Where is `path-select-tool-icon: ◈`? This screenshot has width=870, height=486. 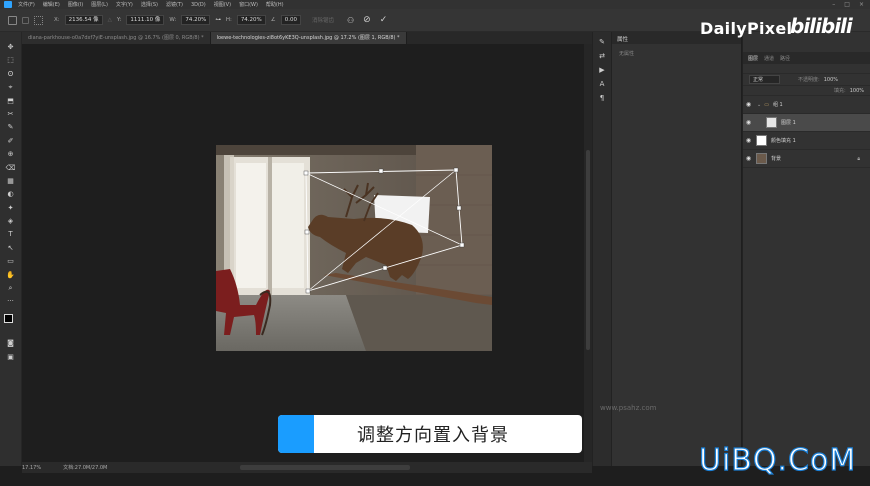
path-select-tool-icon: ◈ is located at coordinates (10, 221).